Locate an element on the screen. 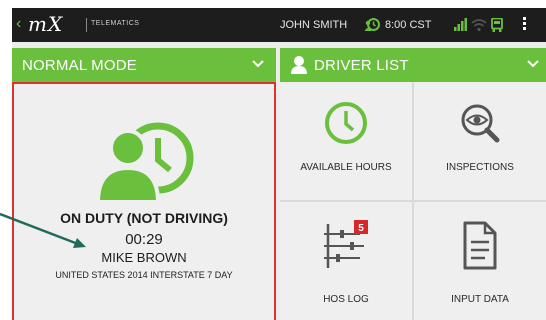 The height and width of the screenshot is (320, 546). truck-icon is located at coordinates (497, 25).